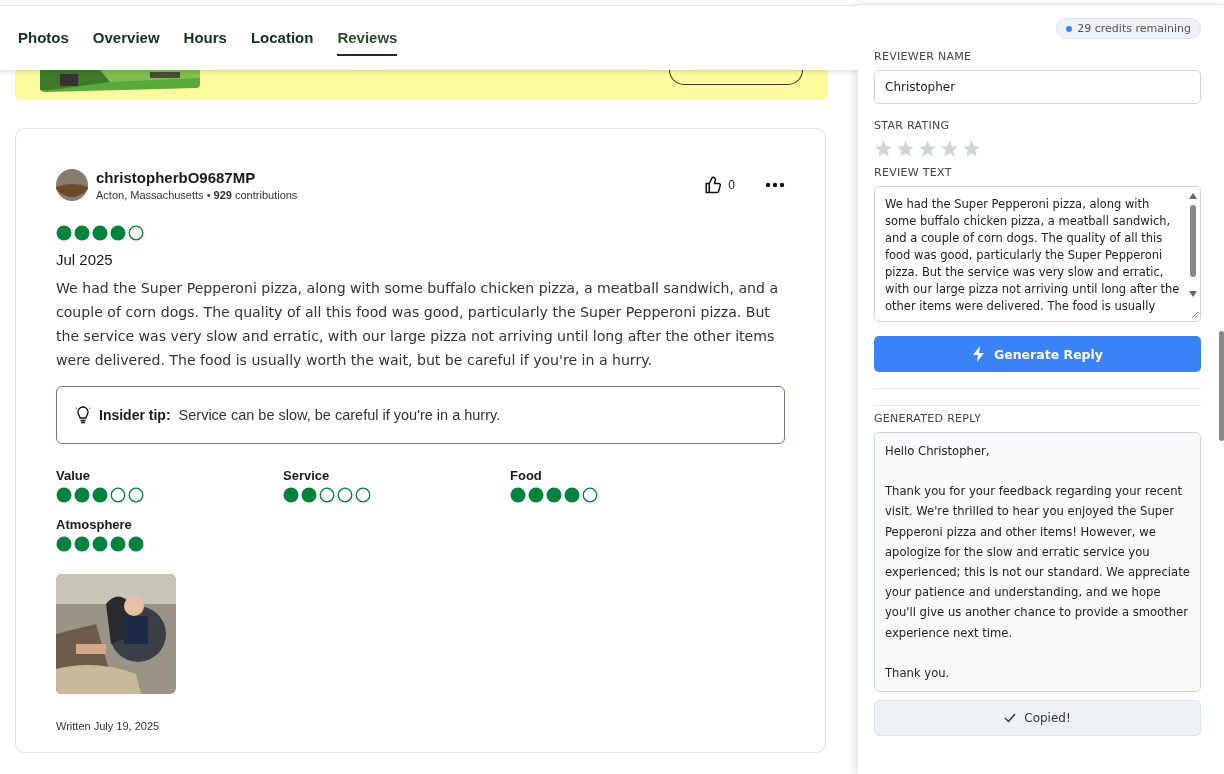  I want to click on field-label: GENERATED REPLY, so click(928, 418).